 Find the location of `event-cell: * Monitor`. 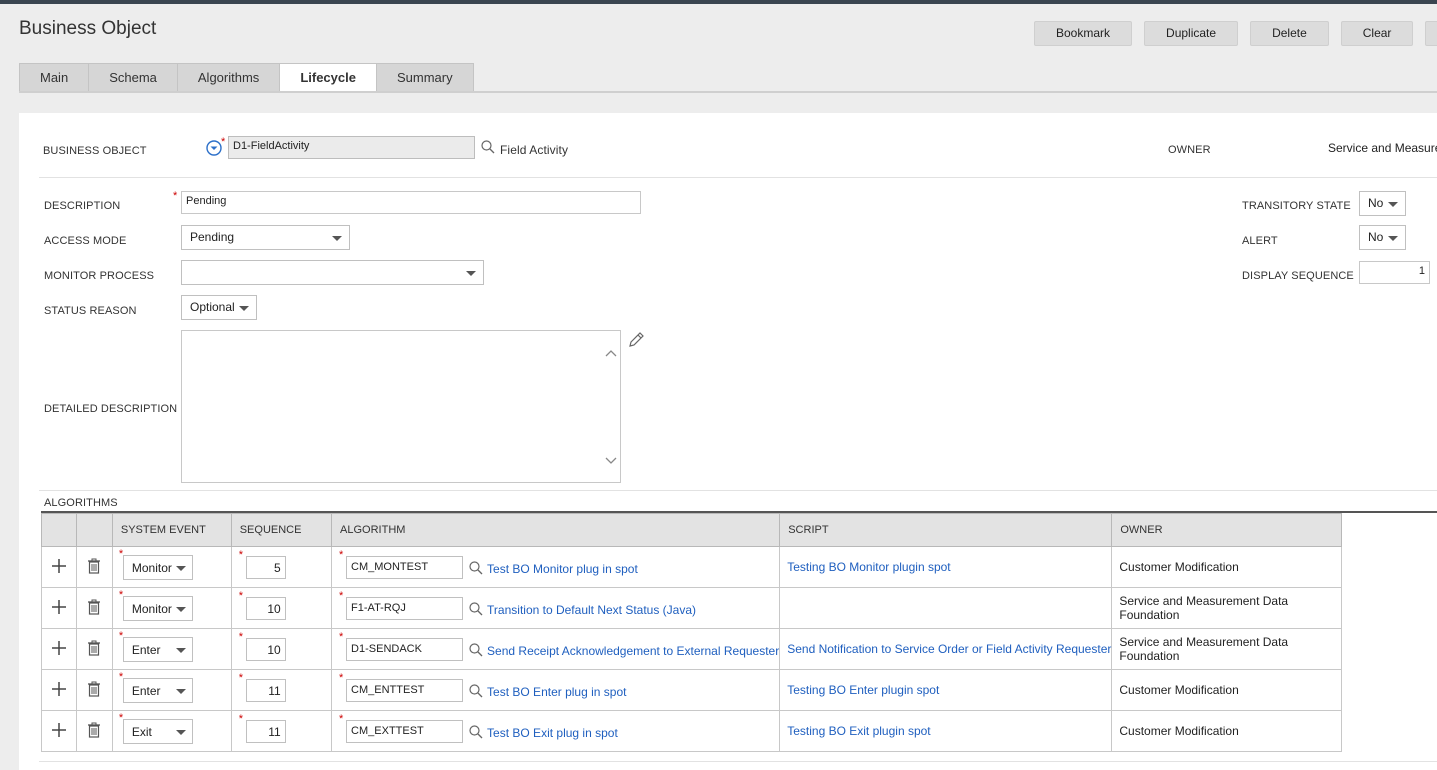

event-cell: * Monitor is located at coordinates (171, 567).